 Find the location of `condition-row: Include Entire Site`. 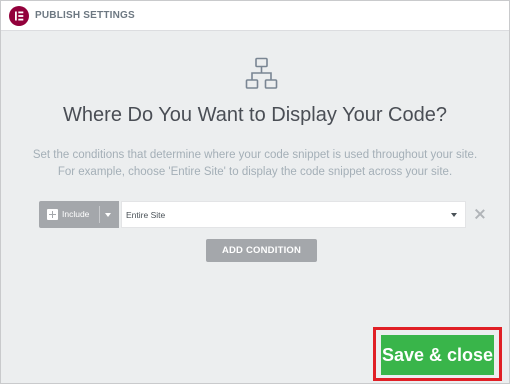

condition-row: Include Entire Site is located at coordinates (252, 214).